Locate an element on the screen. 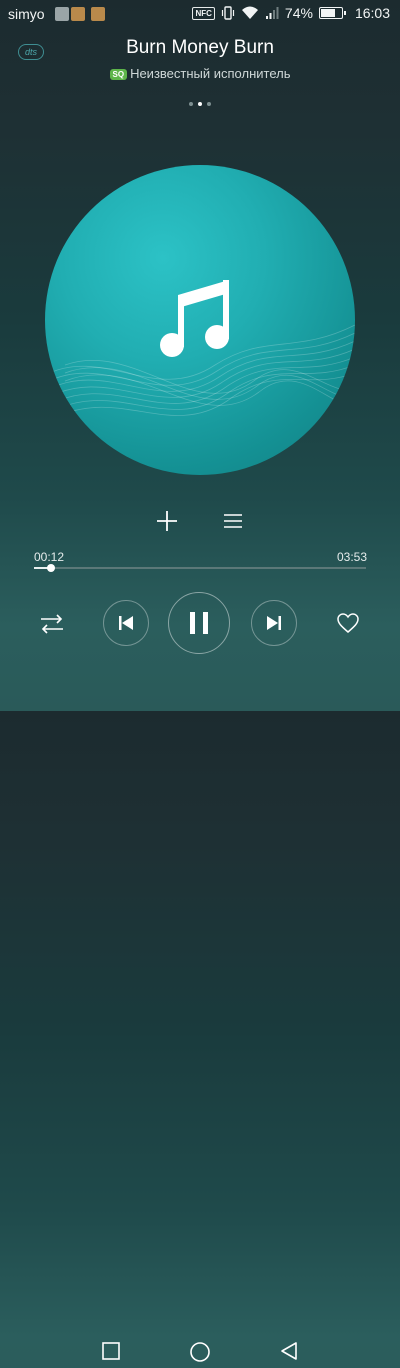  back-icon is located at coordinates (289, 1351).